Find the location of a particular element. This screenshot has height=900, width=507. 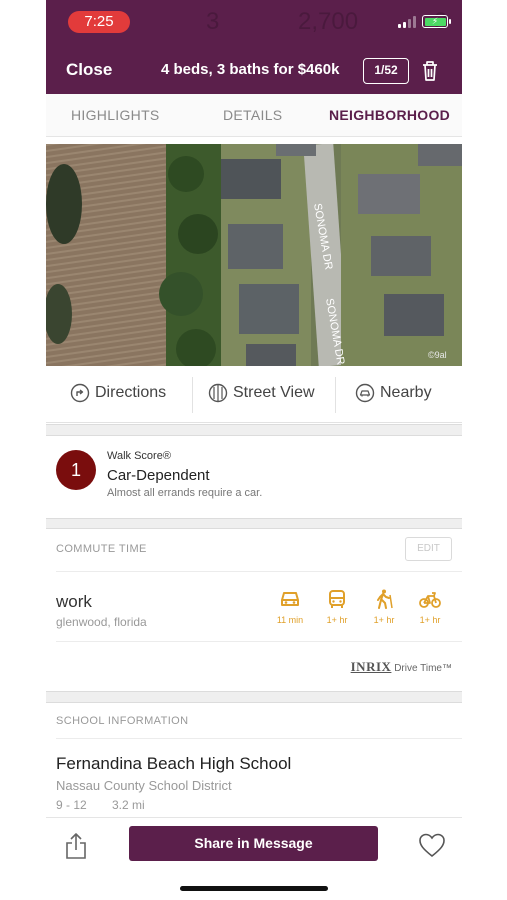

close-button: Close is located at coordinates (89, 70).